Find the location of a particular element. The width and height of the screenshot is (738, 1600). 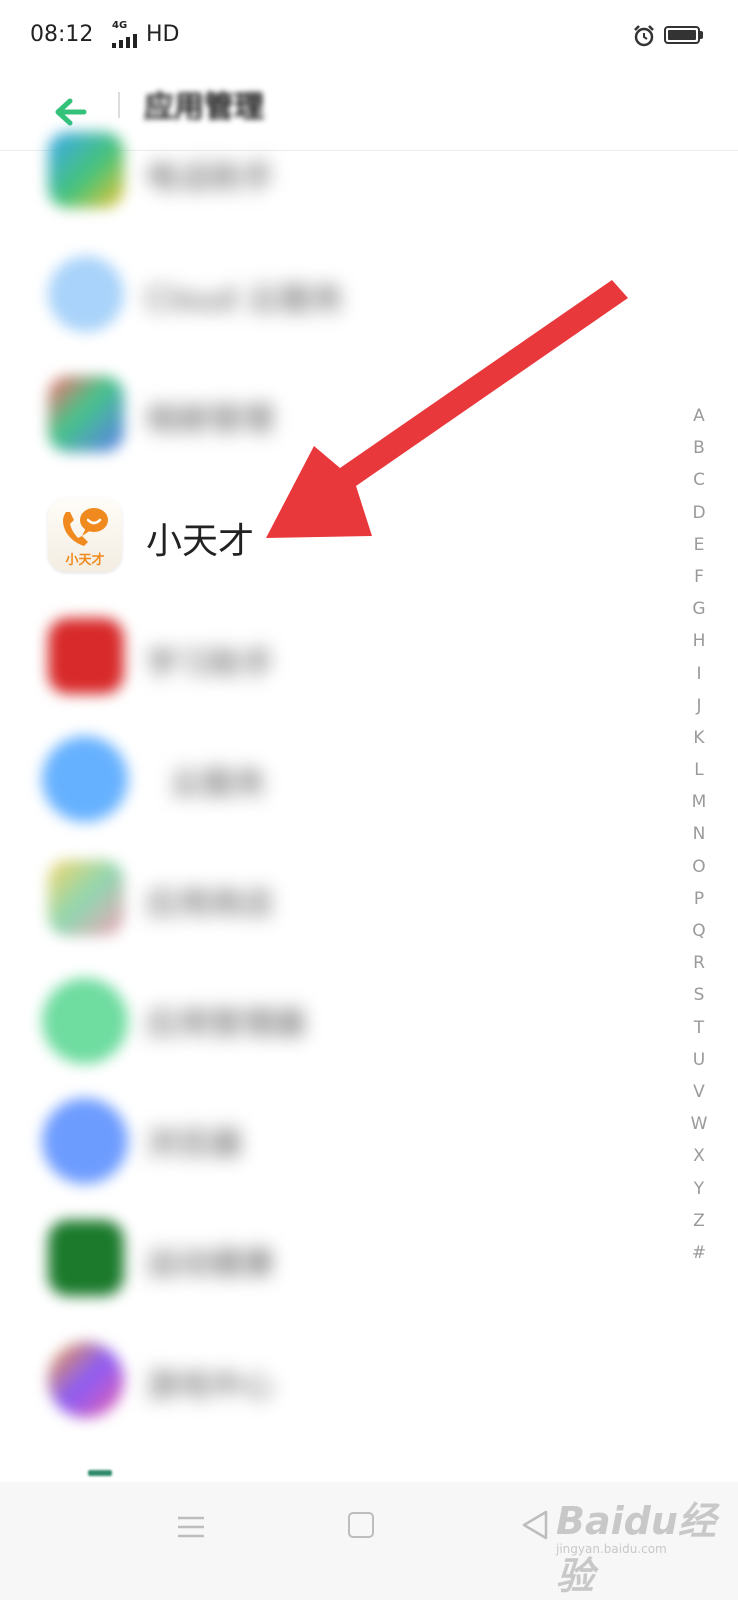

home-icon is located at coordinates (361, 1525).